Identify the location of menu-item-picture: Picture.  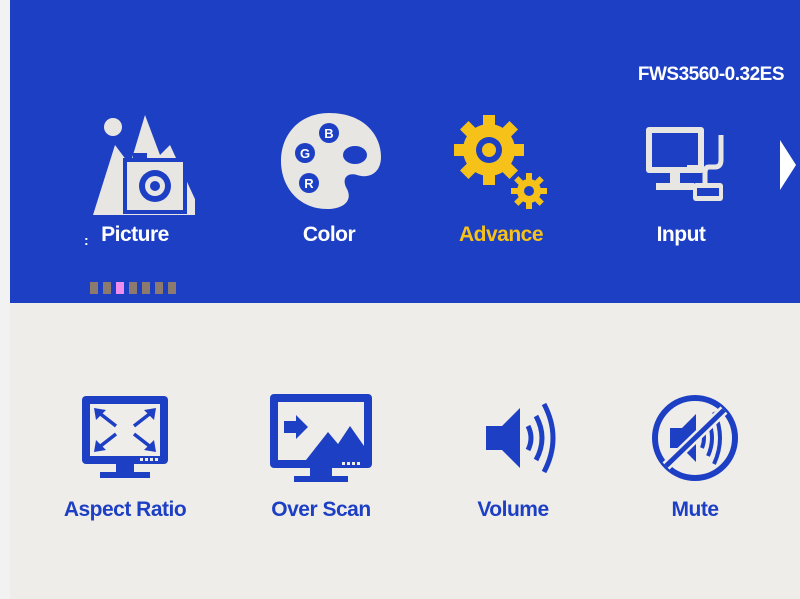
(135, 180).